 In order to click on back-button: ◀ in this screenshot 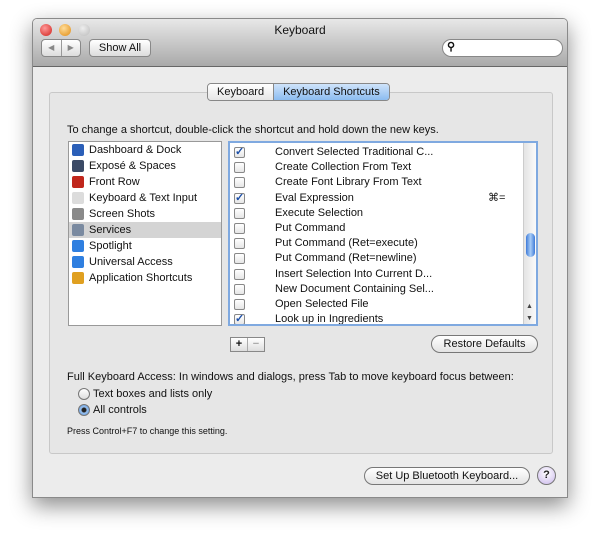, I will do `click(52, 48)`.